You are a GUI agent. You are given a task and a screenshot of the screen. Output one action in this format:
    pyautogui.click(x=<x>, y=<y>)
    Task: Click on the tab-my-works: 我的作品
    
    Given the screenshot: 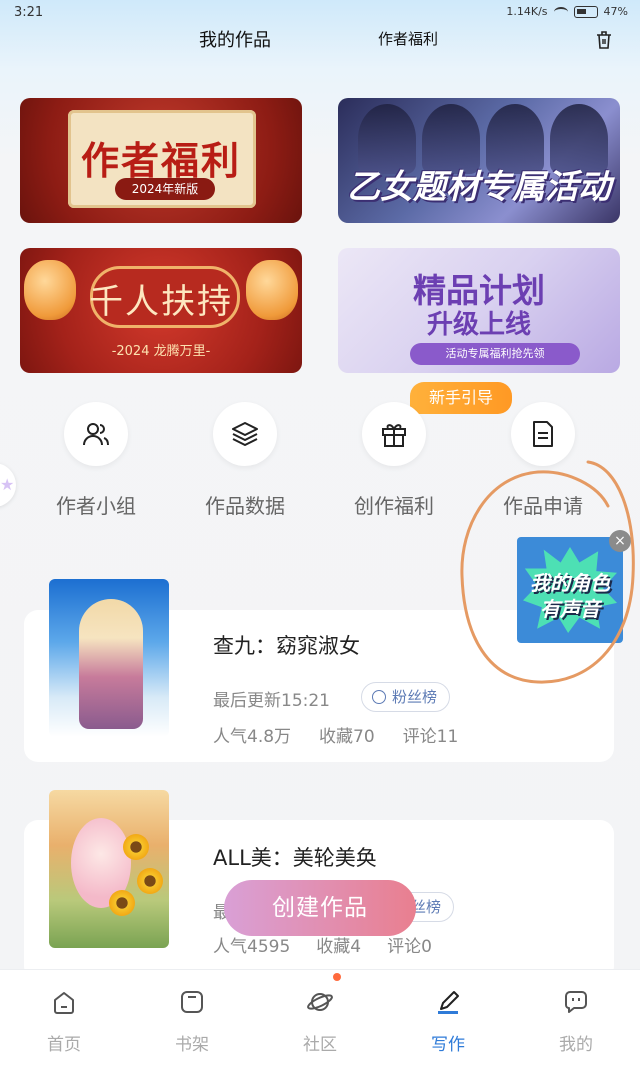 What is the action you would take?
    pyautogui.click(x=235, y=39)
    